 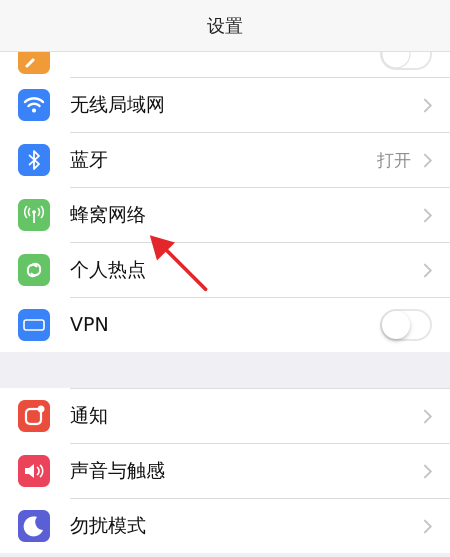 I want to click on row-label: 通知, so click(x=89, y=416).